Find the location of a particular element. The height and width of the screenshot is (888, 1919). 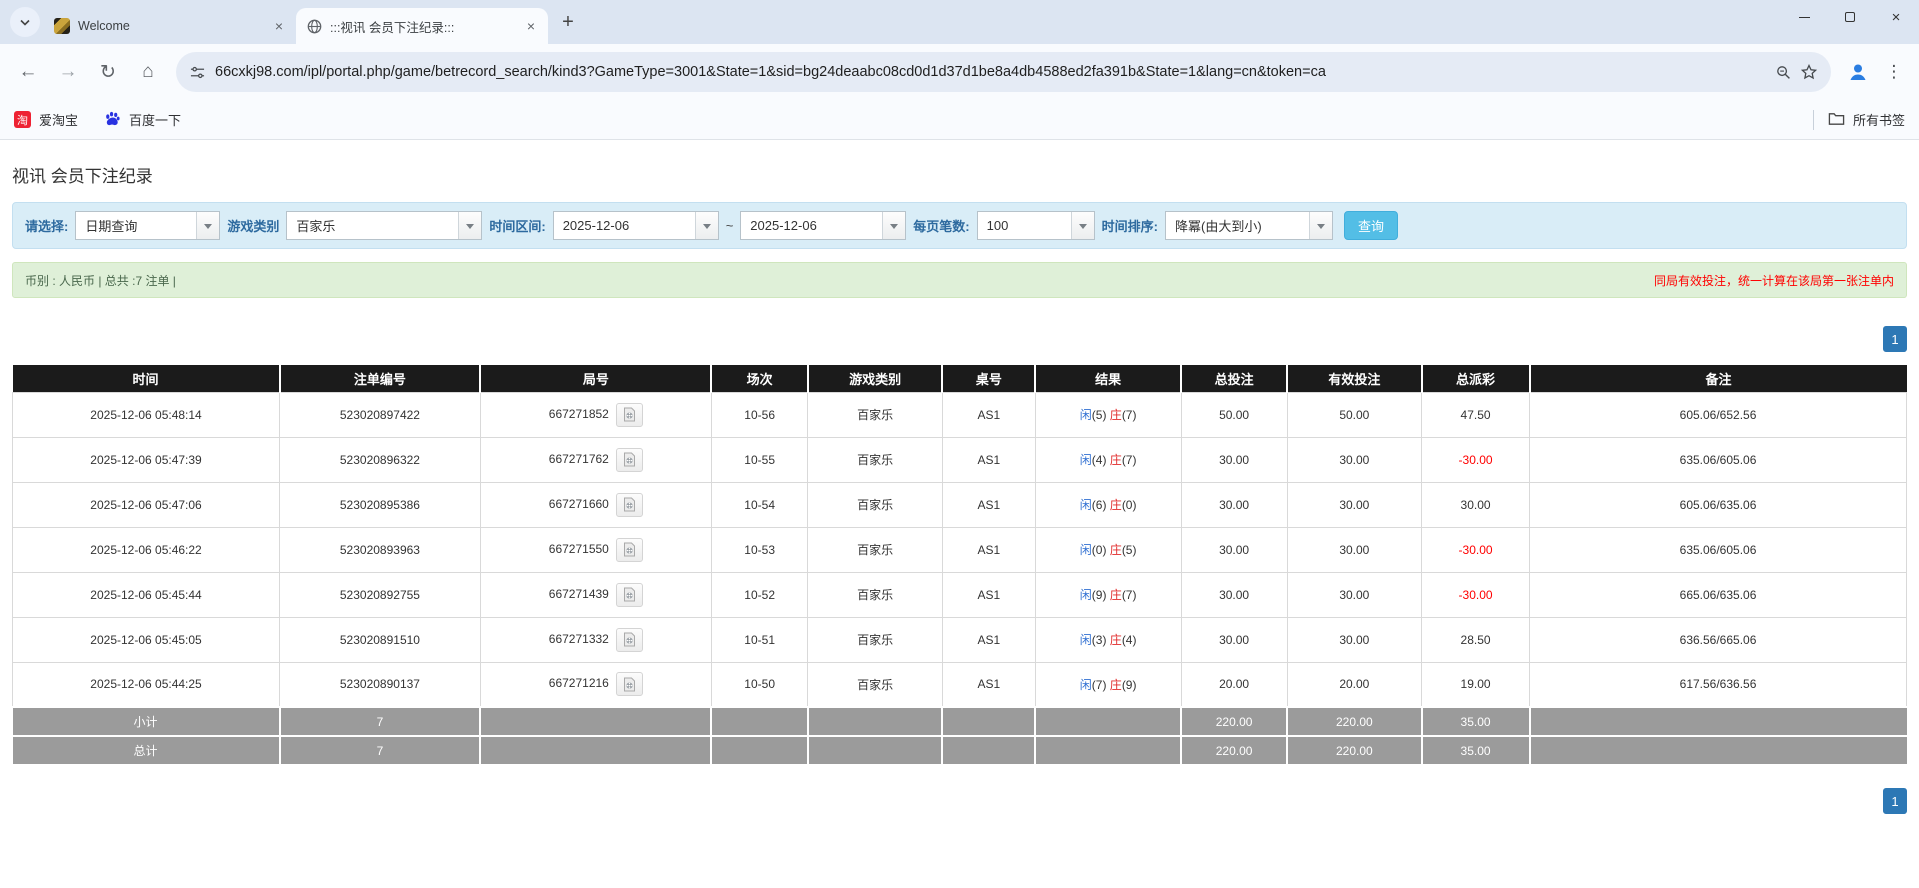

maximize-button is located at coordinates (1850, 17).